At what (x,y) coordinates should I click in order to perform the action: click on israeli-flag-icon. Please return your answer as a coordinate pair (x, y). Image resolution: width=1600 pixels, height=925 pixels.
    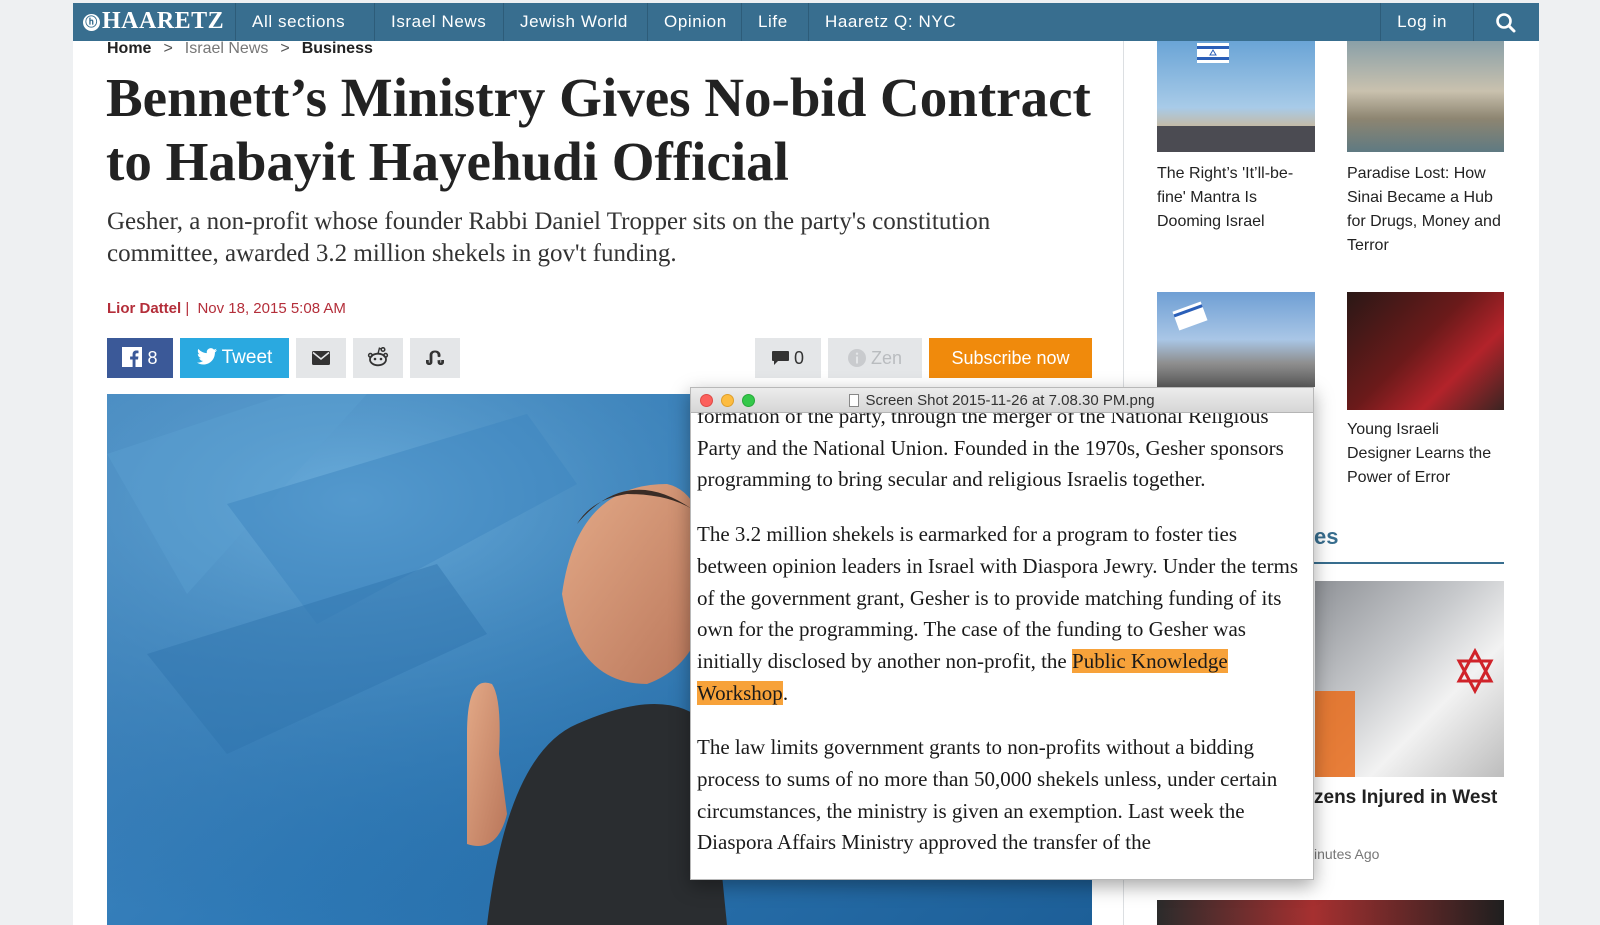
    Looking at the image, I should click on (1236, 97).